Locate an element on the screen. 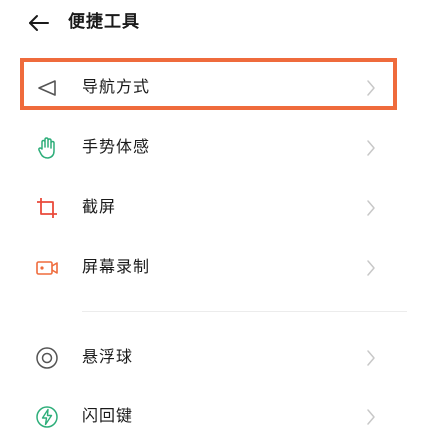 This screenshot has width=440, height=446. list-item-navigation-mode: 导航方式 is located at coordinates (220, 87).